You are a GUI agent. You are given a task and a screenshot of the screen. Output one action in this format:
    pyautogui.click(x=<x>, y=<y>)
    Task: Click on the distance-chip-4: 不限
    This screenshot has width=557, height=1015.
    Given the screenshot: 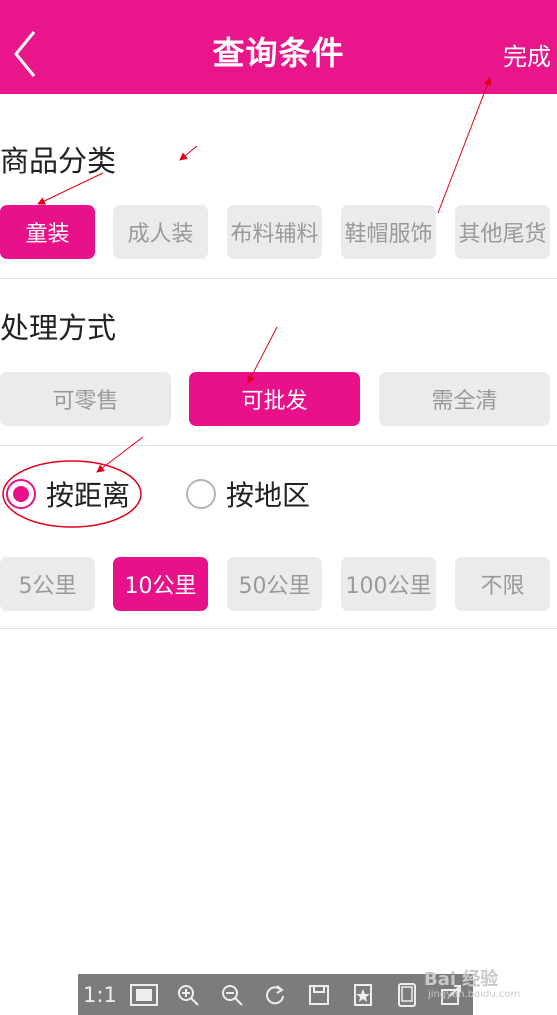 What is the action you would take?
    pyautogui.click(x=502, y=584)
    